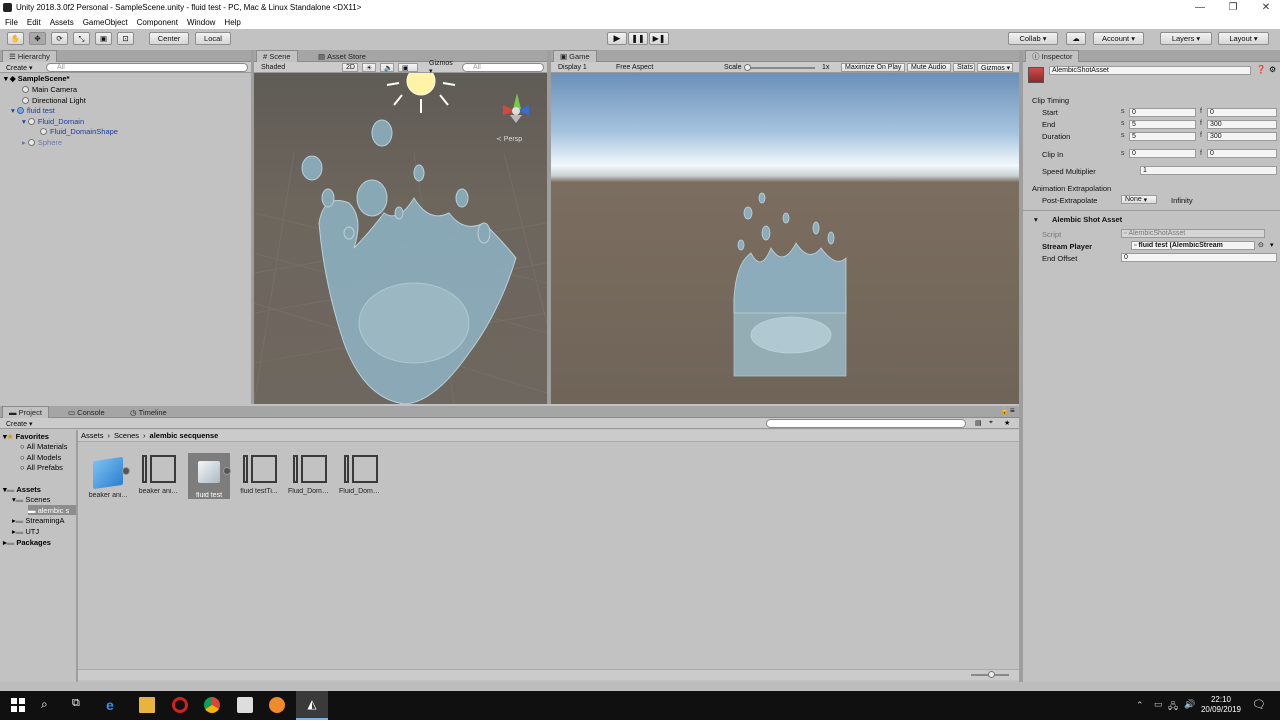 Image resolution: width=1280 pixels, height=720 pixels. Describe the element at coordinates (991, 423) in the screenshot. I see `search-by-label-icon: ⌖` at that location.